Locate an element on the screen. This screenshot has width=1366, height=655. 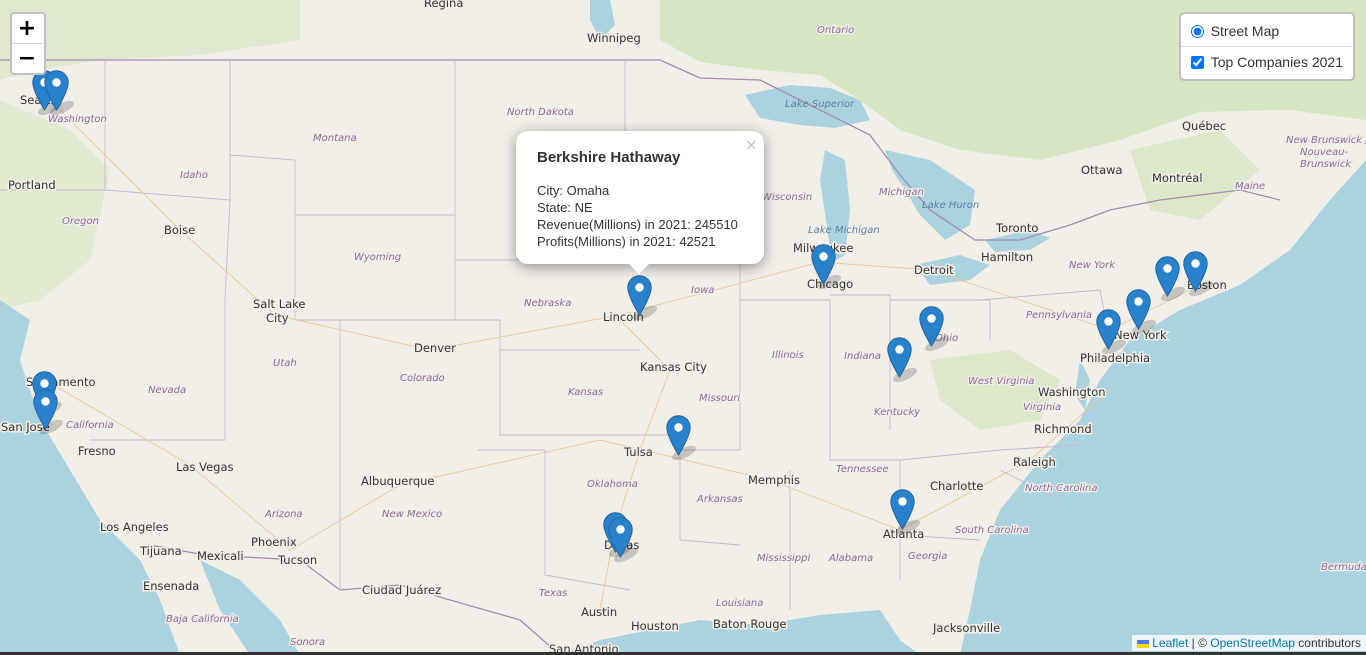
svg-text: Louisiana is located at coordinates (739, 603).